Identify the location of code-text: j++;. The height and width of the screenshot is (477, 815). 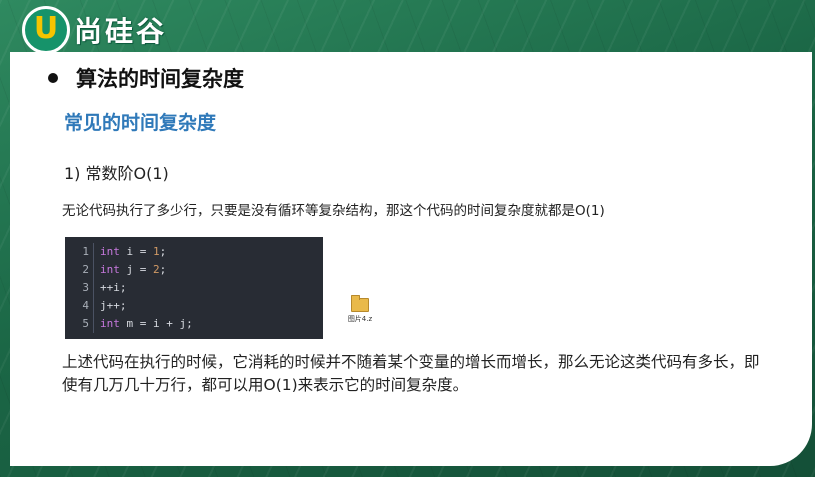
(110, 306).